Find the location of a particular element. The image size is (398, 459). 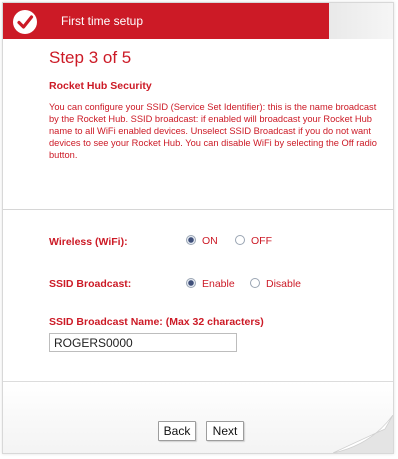

wireless-label: Wireless (WiFi): is located at coordinates (88, 242).